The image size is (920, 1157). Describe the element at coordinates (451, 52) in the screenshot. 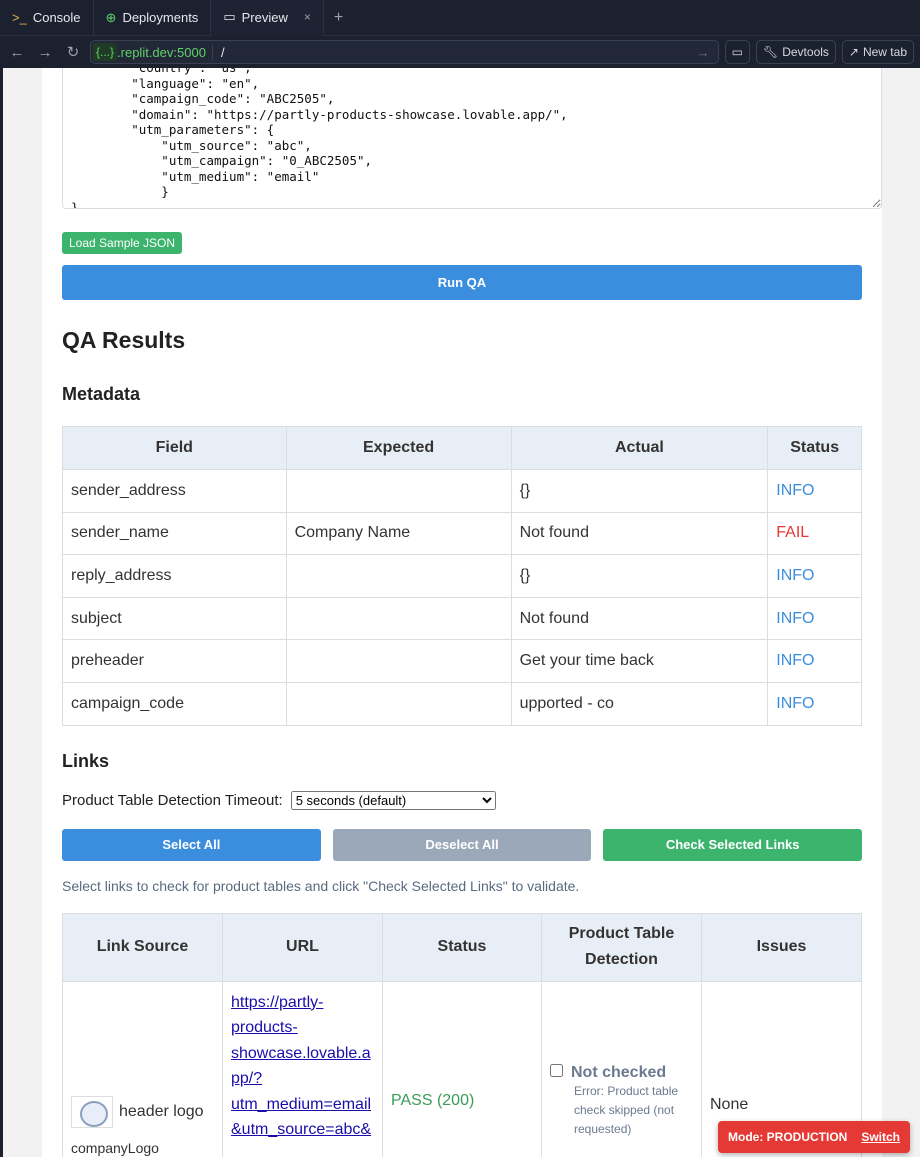

I see `url-path: /` at that location.